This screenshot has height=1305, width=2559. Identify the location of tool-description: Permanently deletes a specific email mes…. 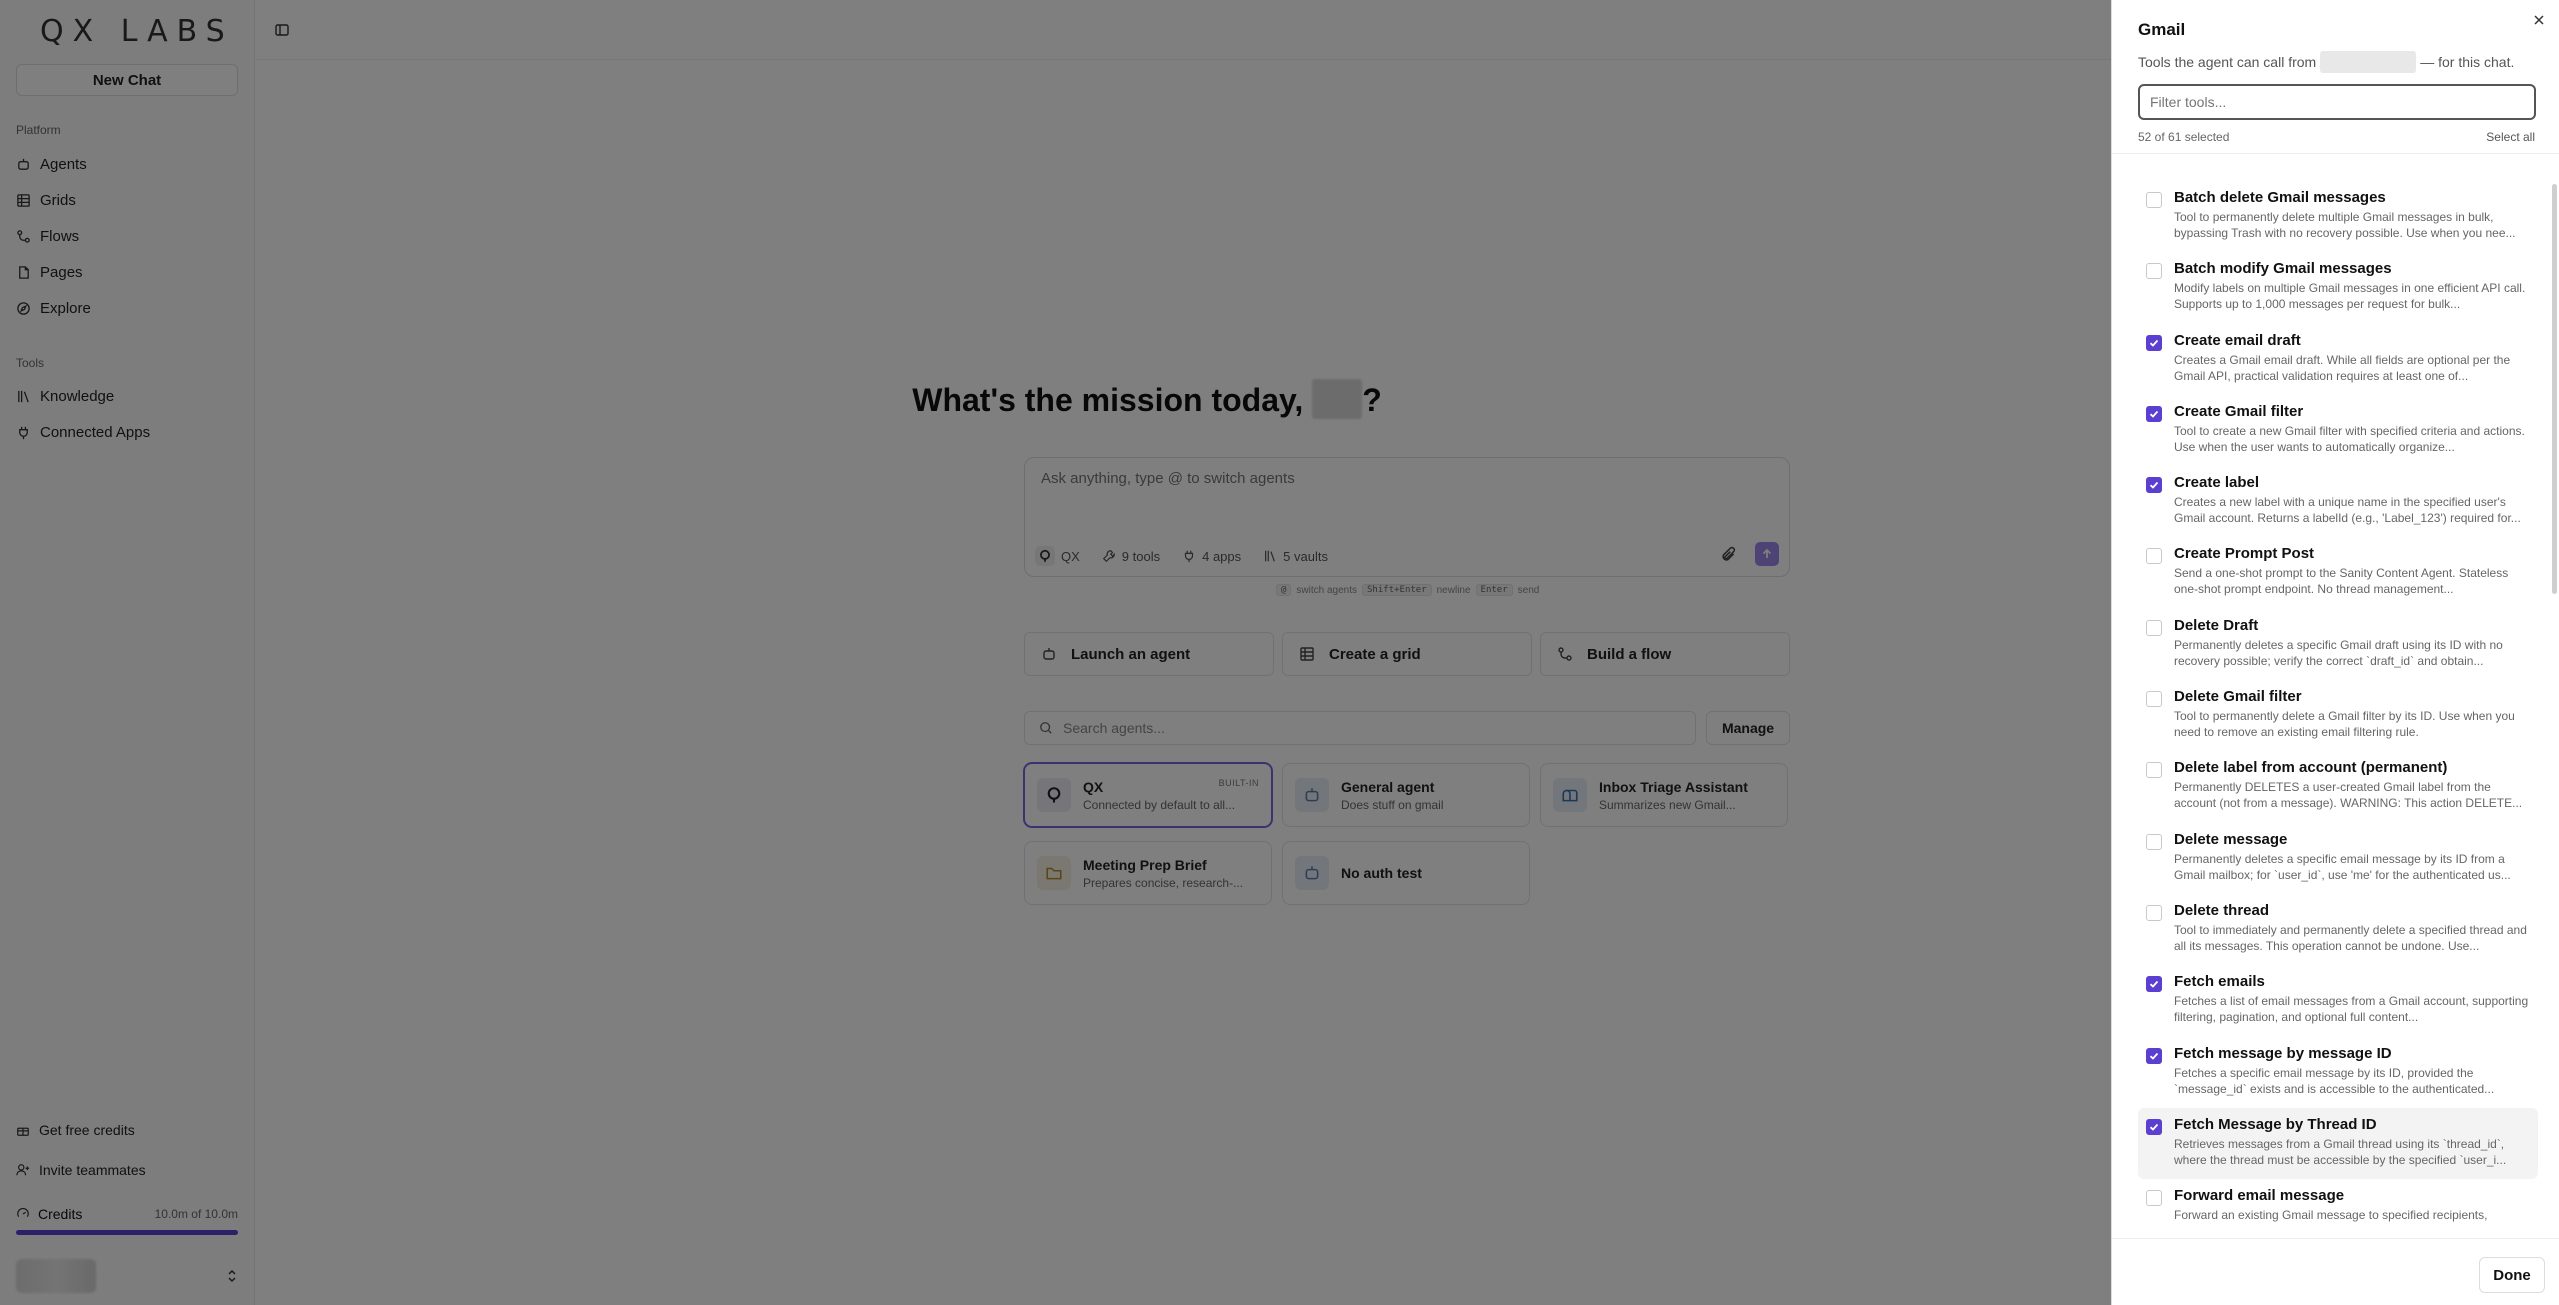
(2342, 866).